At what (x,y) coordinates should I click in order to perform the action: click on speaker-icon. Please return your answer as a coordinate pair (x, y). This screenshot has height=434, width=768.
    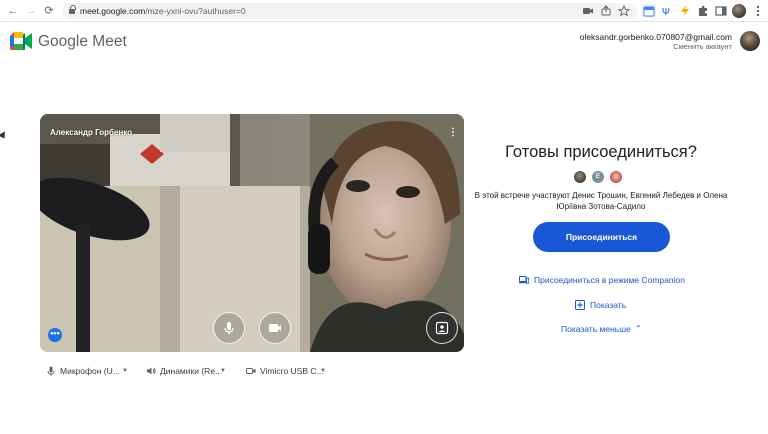
    Looking at the image, I should click on (151, 371).